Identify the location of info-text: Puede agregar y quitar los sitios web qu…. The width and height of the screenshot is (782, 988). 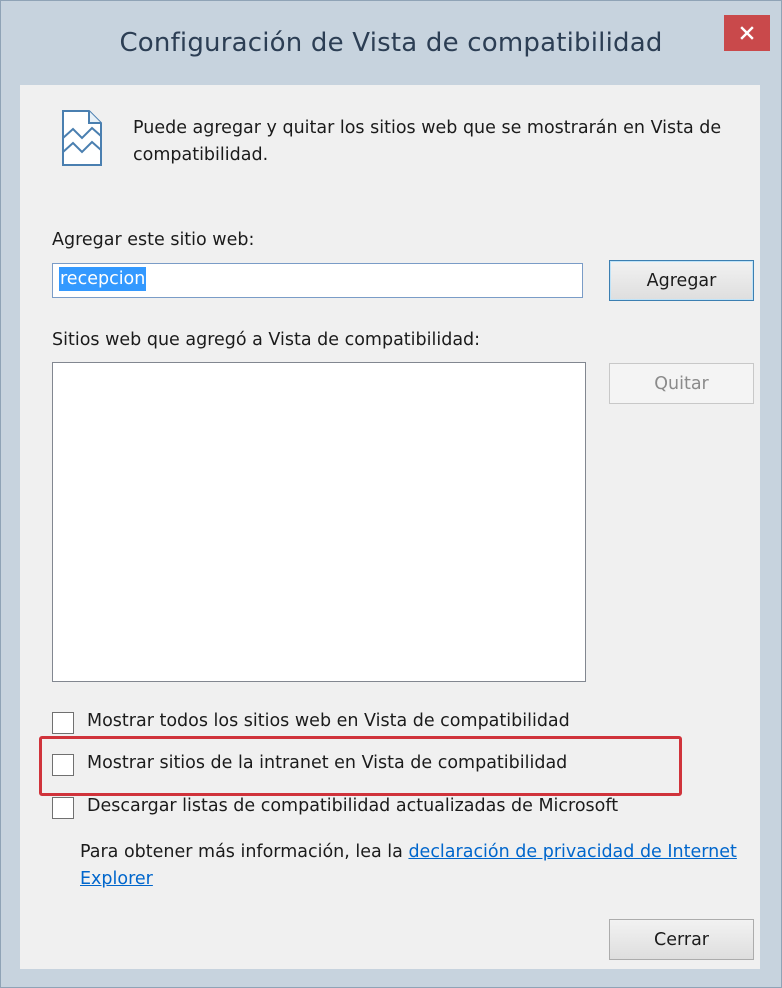
(427, 141).